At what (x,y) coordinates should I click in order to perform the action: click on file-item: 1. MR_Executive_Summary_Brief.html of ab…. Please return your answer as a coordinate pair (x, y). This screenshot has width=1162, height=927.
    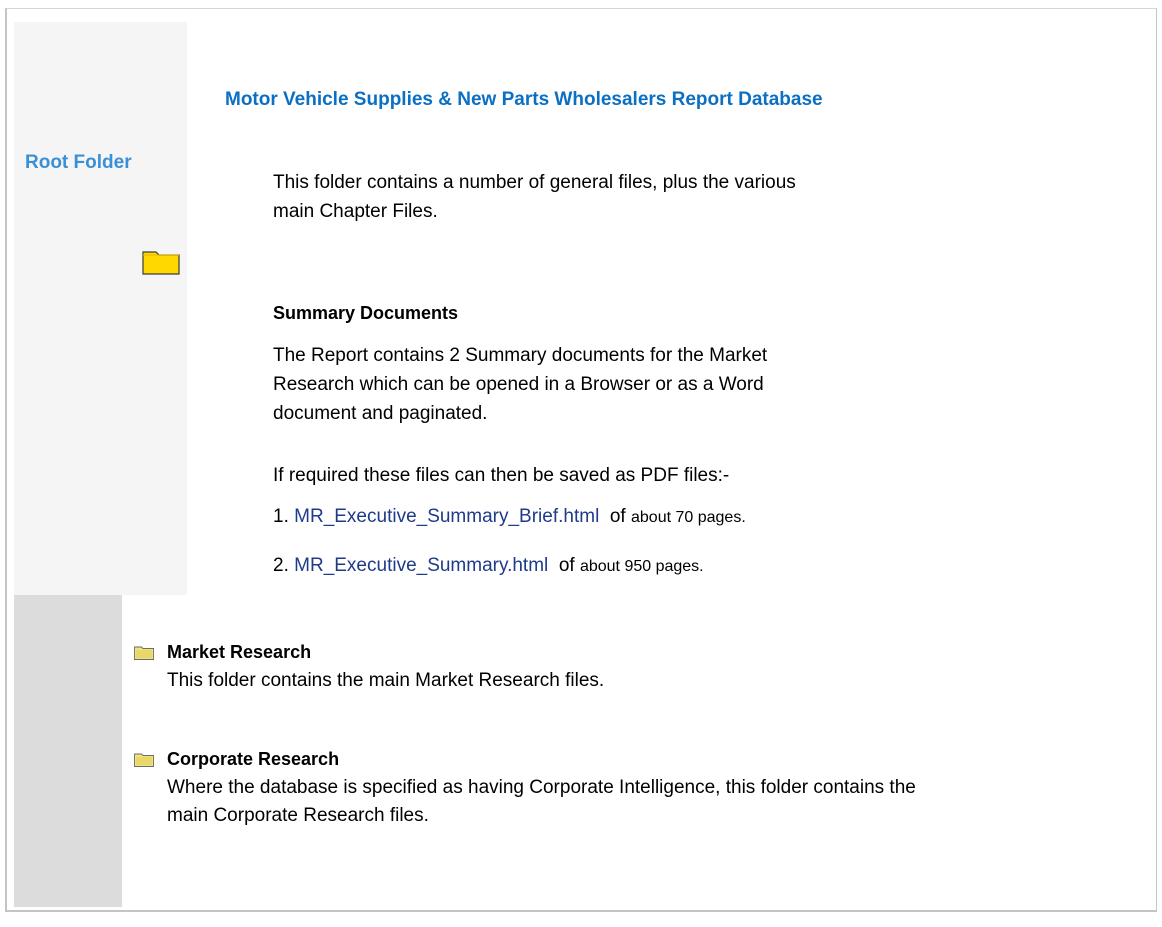
    Looking at the image, I should click on (509, 517).